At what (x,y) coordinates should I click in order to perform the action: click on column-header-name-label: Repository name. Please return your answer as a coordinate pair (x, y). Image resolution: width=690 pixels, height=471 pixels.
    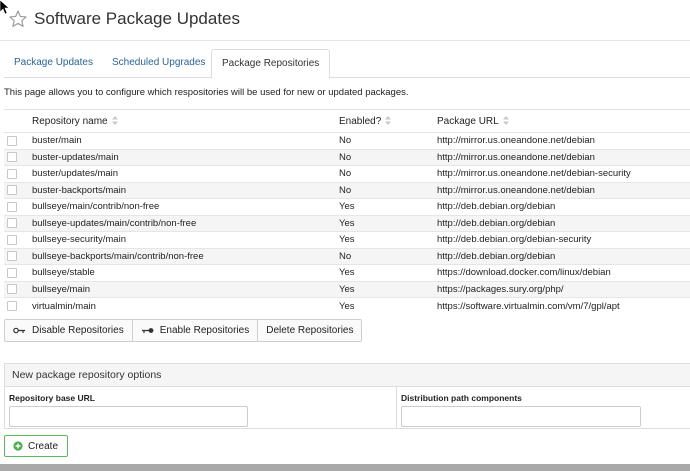
    Looking at the image, I should click on (70, 121).